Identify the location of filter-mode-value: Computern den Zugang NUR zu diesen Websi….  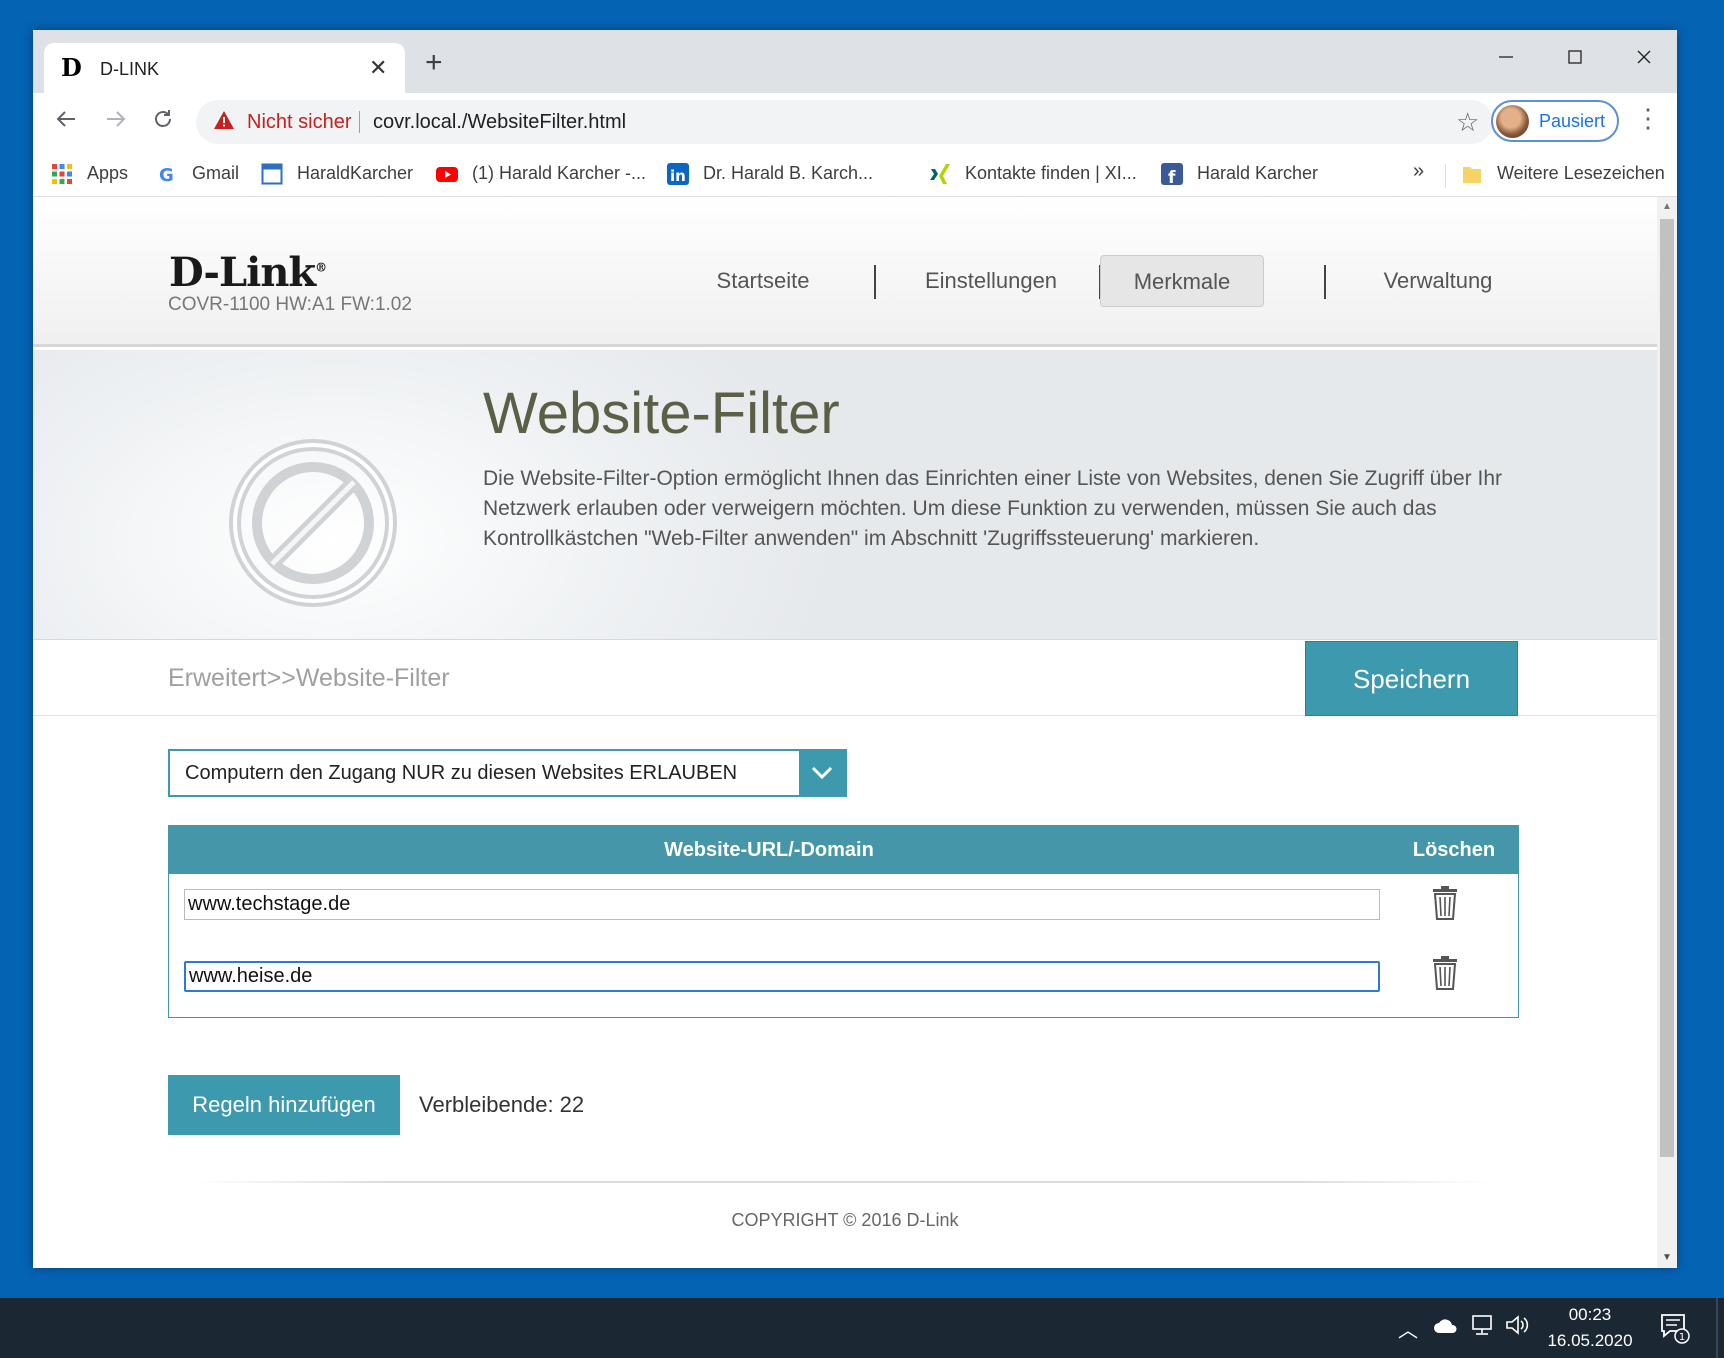
(461, 773).